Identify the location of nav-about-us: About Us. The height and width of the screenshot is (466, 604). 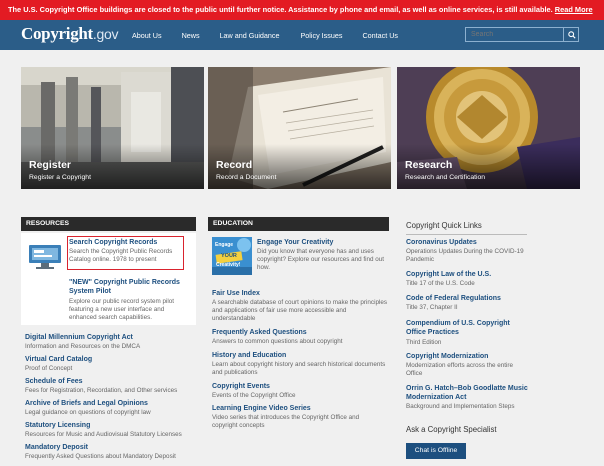
(147, 35).